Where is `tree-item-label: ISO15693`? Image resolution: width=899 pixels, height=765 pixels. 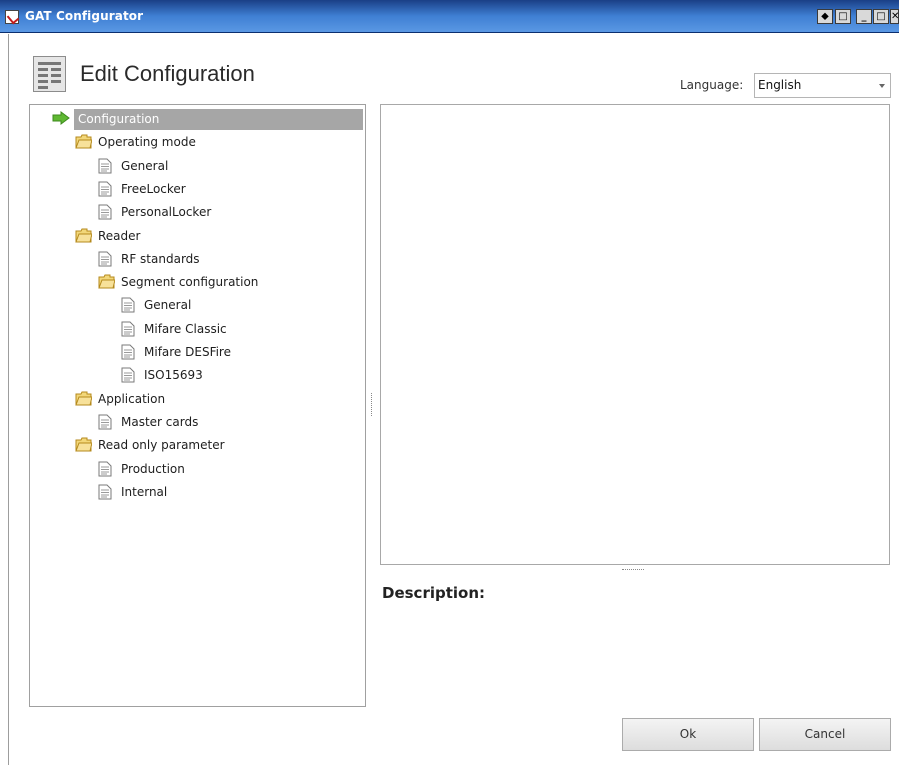
tree-item-label: ISO15693 is located at coordinates (173, 375).